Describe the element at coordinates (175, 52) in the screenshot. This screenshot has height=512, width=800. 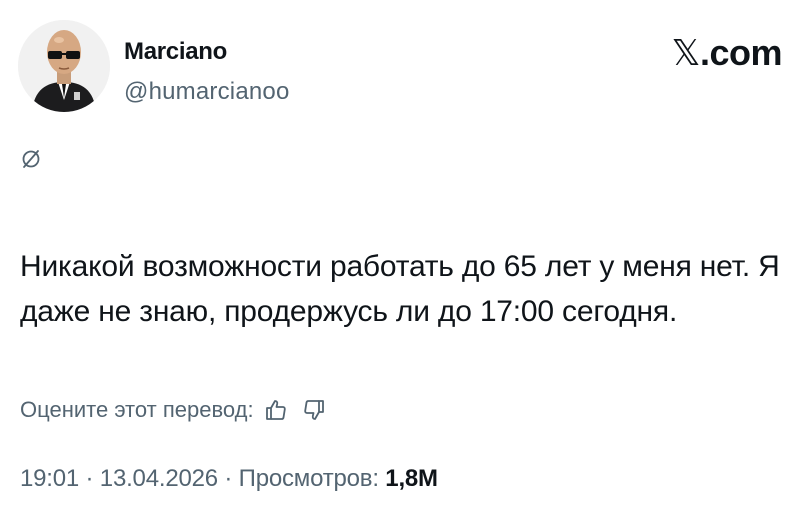
I see `author-display-name: Marciano` at that location.